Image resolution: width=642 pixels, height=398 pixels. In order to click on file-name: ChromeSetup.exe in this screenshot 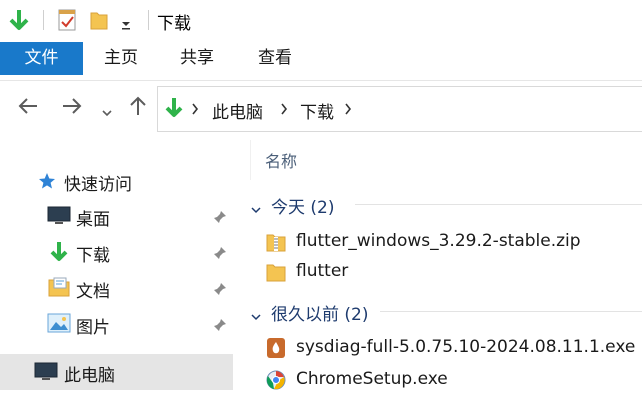, I will do `click(372, 379)`.